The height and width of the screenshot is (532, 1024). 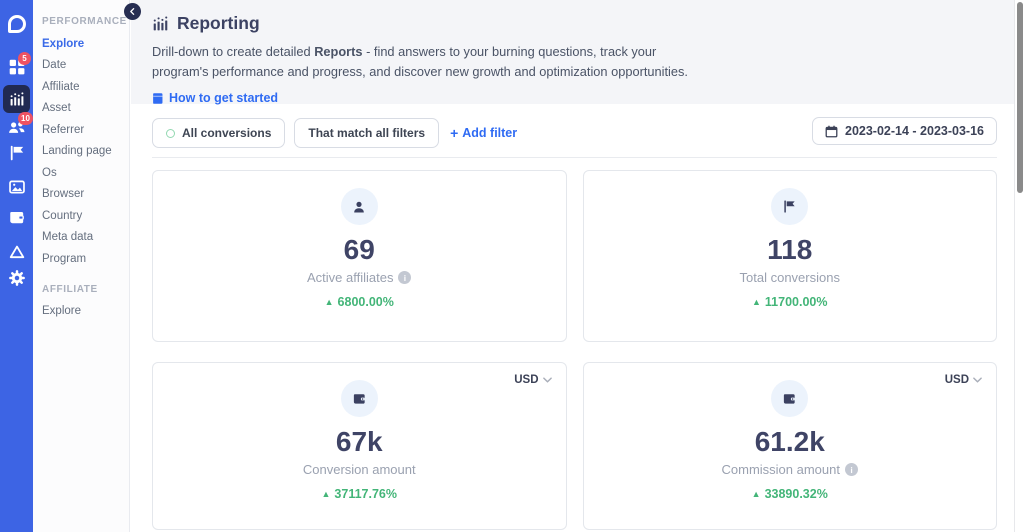 What do you see at coordinates (158, 98) in the screenshot?
I see `book-icon` at bounding box center [158, 98].